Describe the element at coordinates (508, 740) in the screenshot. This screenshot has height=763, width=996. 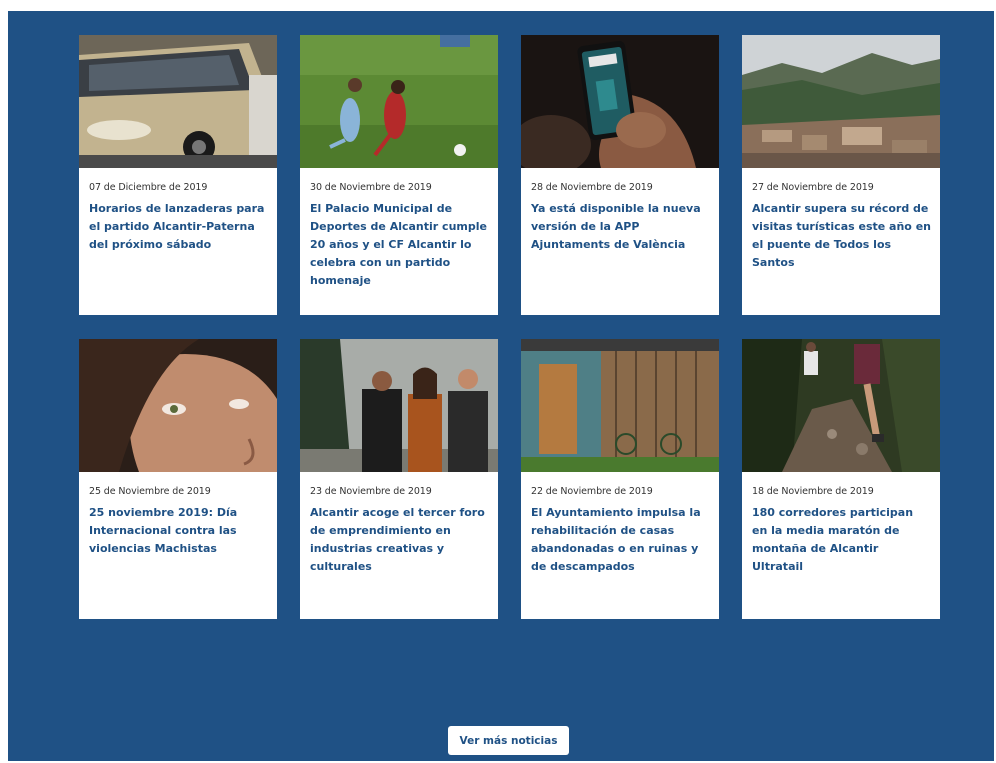
I see `more-news-button: Ver más noticias` at that location.